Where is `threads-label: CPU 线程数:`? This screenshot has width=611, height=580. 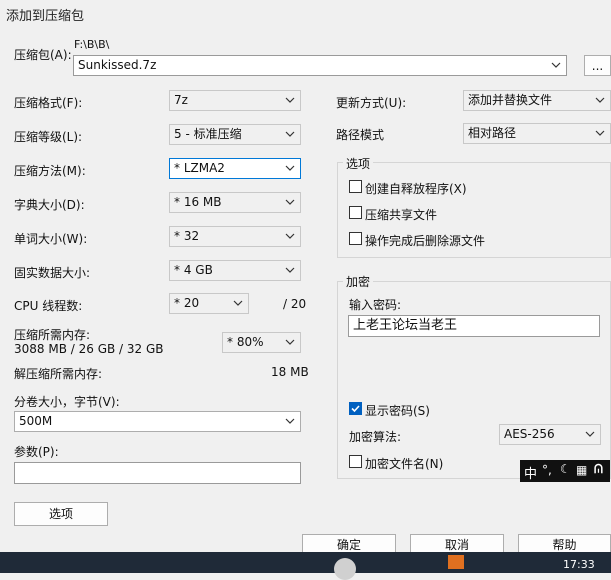
threads-label: CPU 线程数: is located at coordinates (48, 306).